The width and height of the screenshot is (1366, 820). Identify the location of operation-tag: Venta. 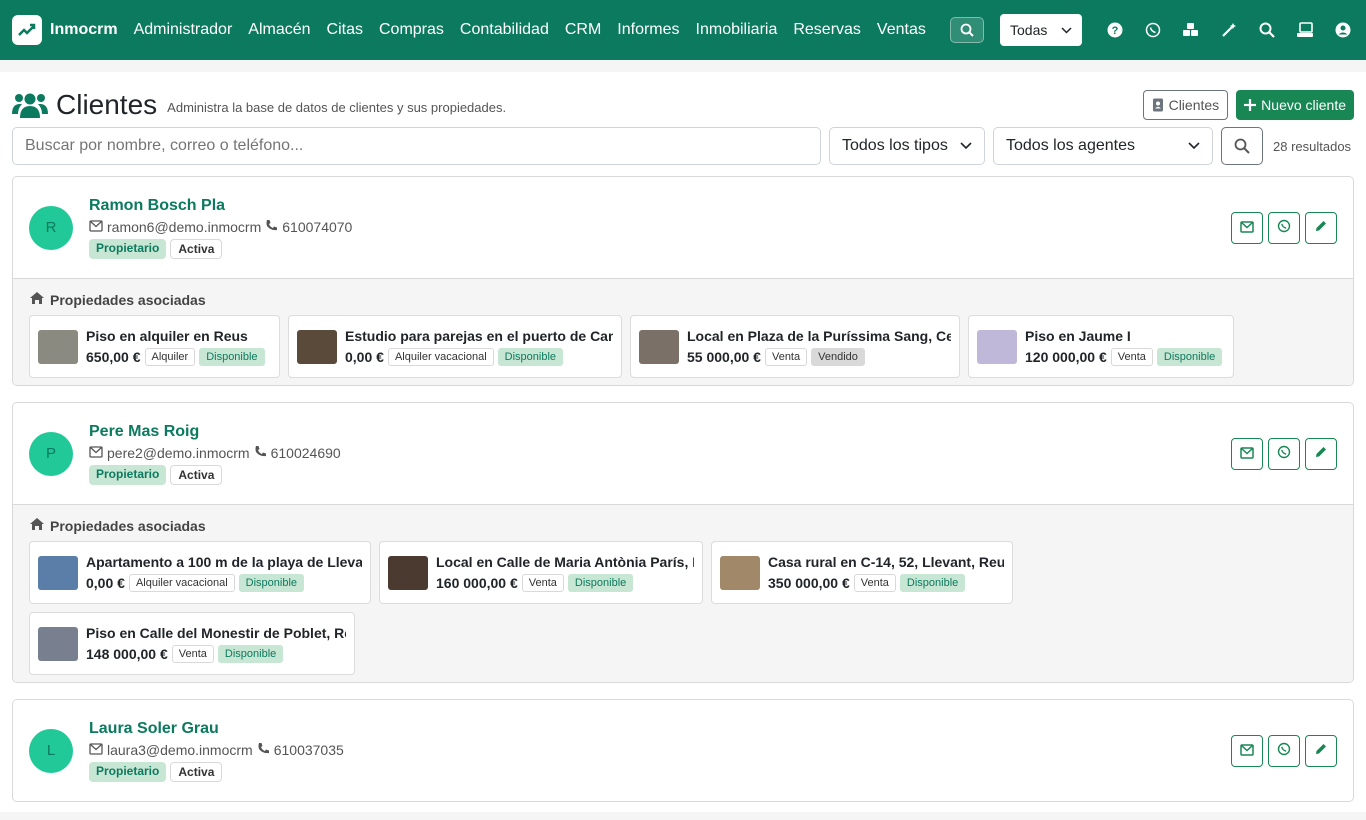
(874, 582).